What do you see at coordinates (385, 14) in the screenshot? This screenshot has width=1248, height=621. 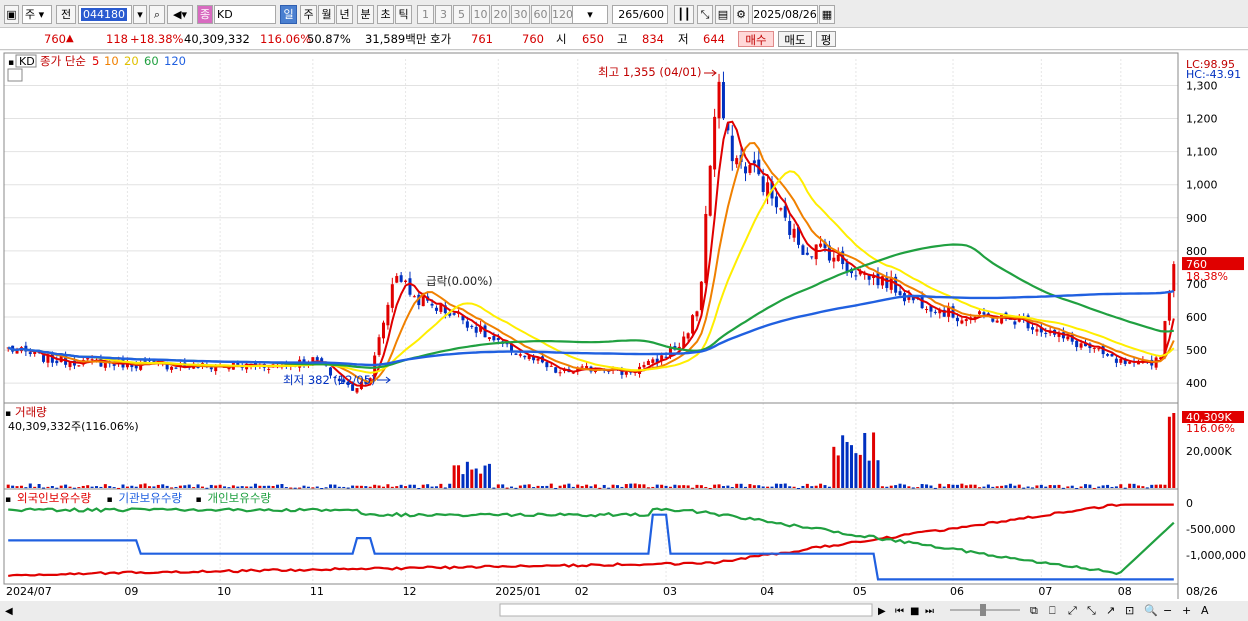 I see `period-6-button: 초` at bounding box center [385, 14].